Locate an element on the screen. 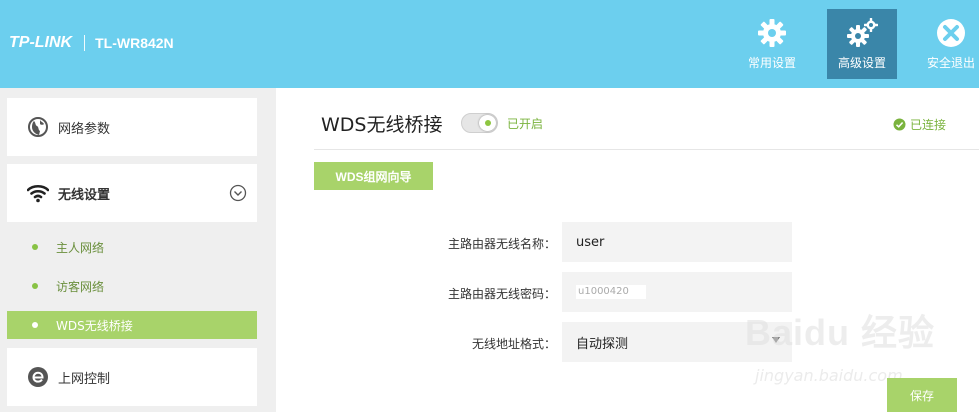 Image resolution: width=979 pixels, height=412 pixels. ssid-value: user is located at coordinates (590, 242).